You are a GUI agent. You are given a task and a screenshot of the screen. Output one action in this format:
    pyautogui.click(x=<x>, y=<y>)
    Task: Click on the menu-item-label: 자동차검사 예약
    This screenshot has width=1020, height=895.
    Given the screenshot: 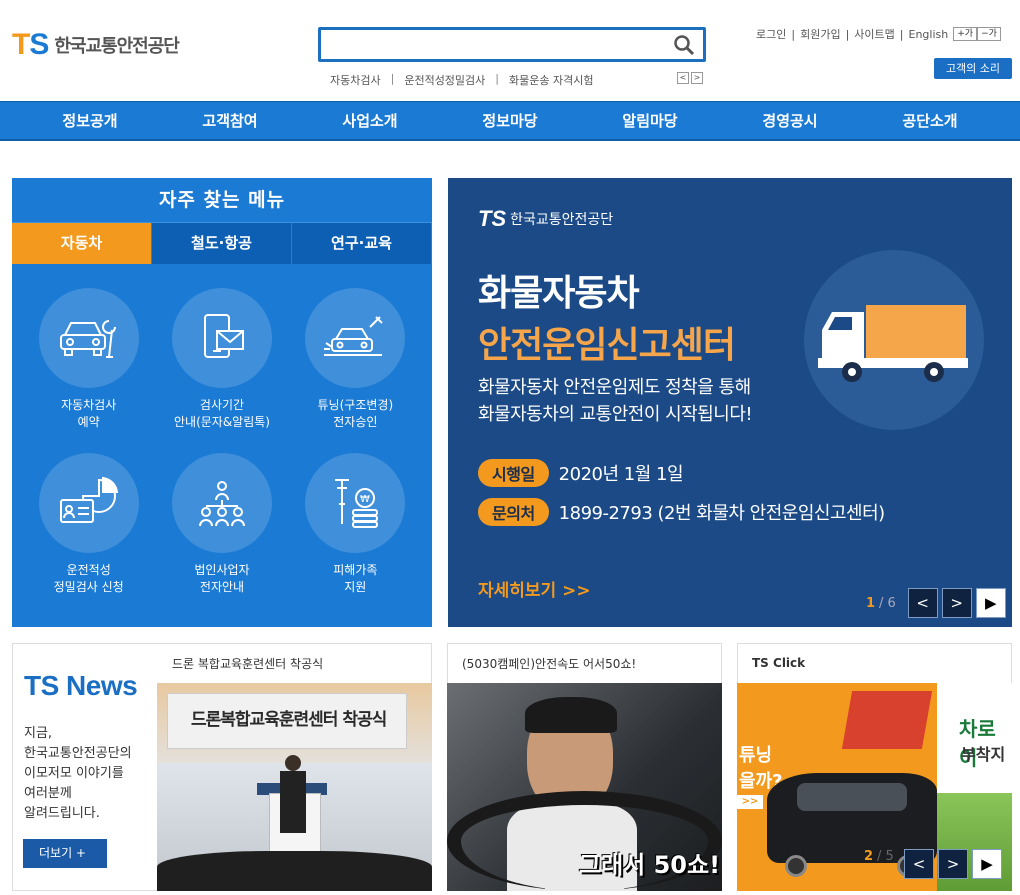 What is the action you would take?
    pyautogui.click(x=89, y=413)
    